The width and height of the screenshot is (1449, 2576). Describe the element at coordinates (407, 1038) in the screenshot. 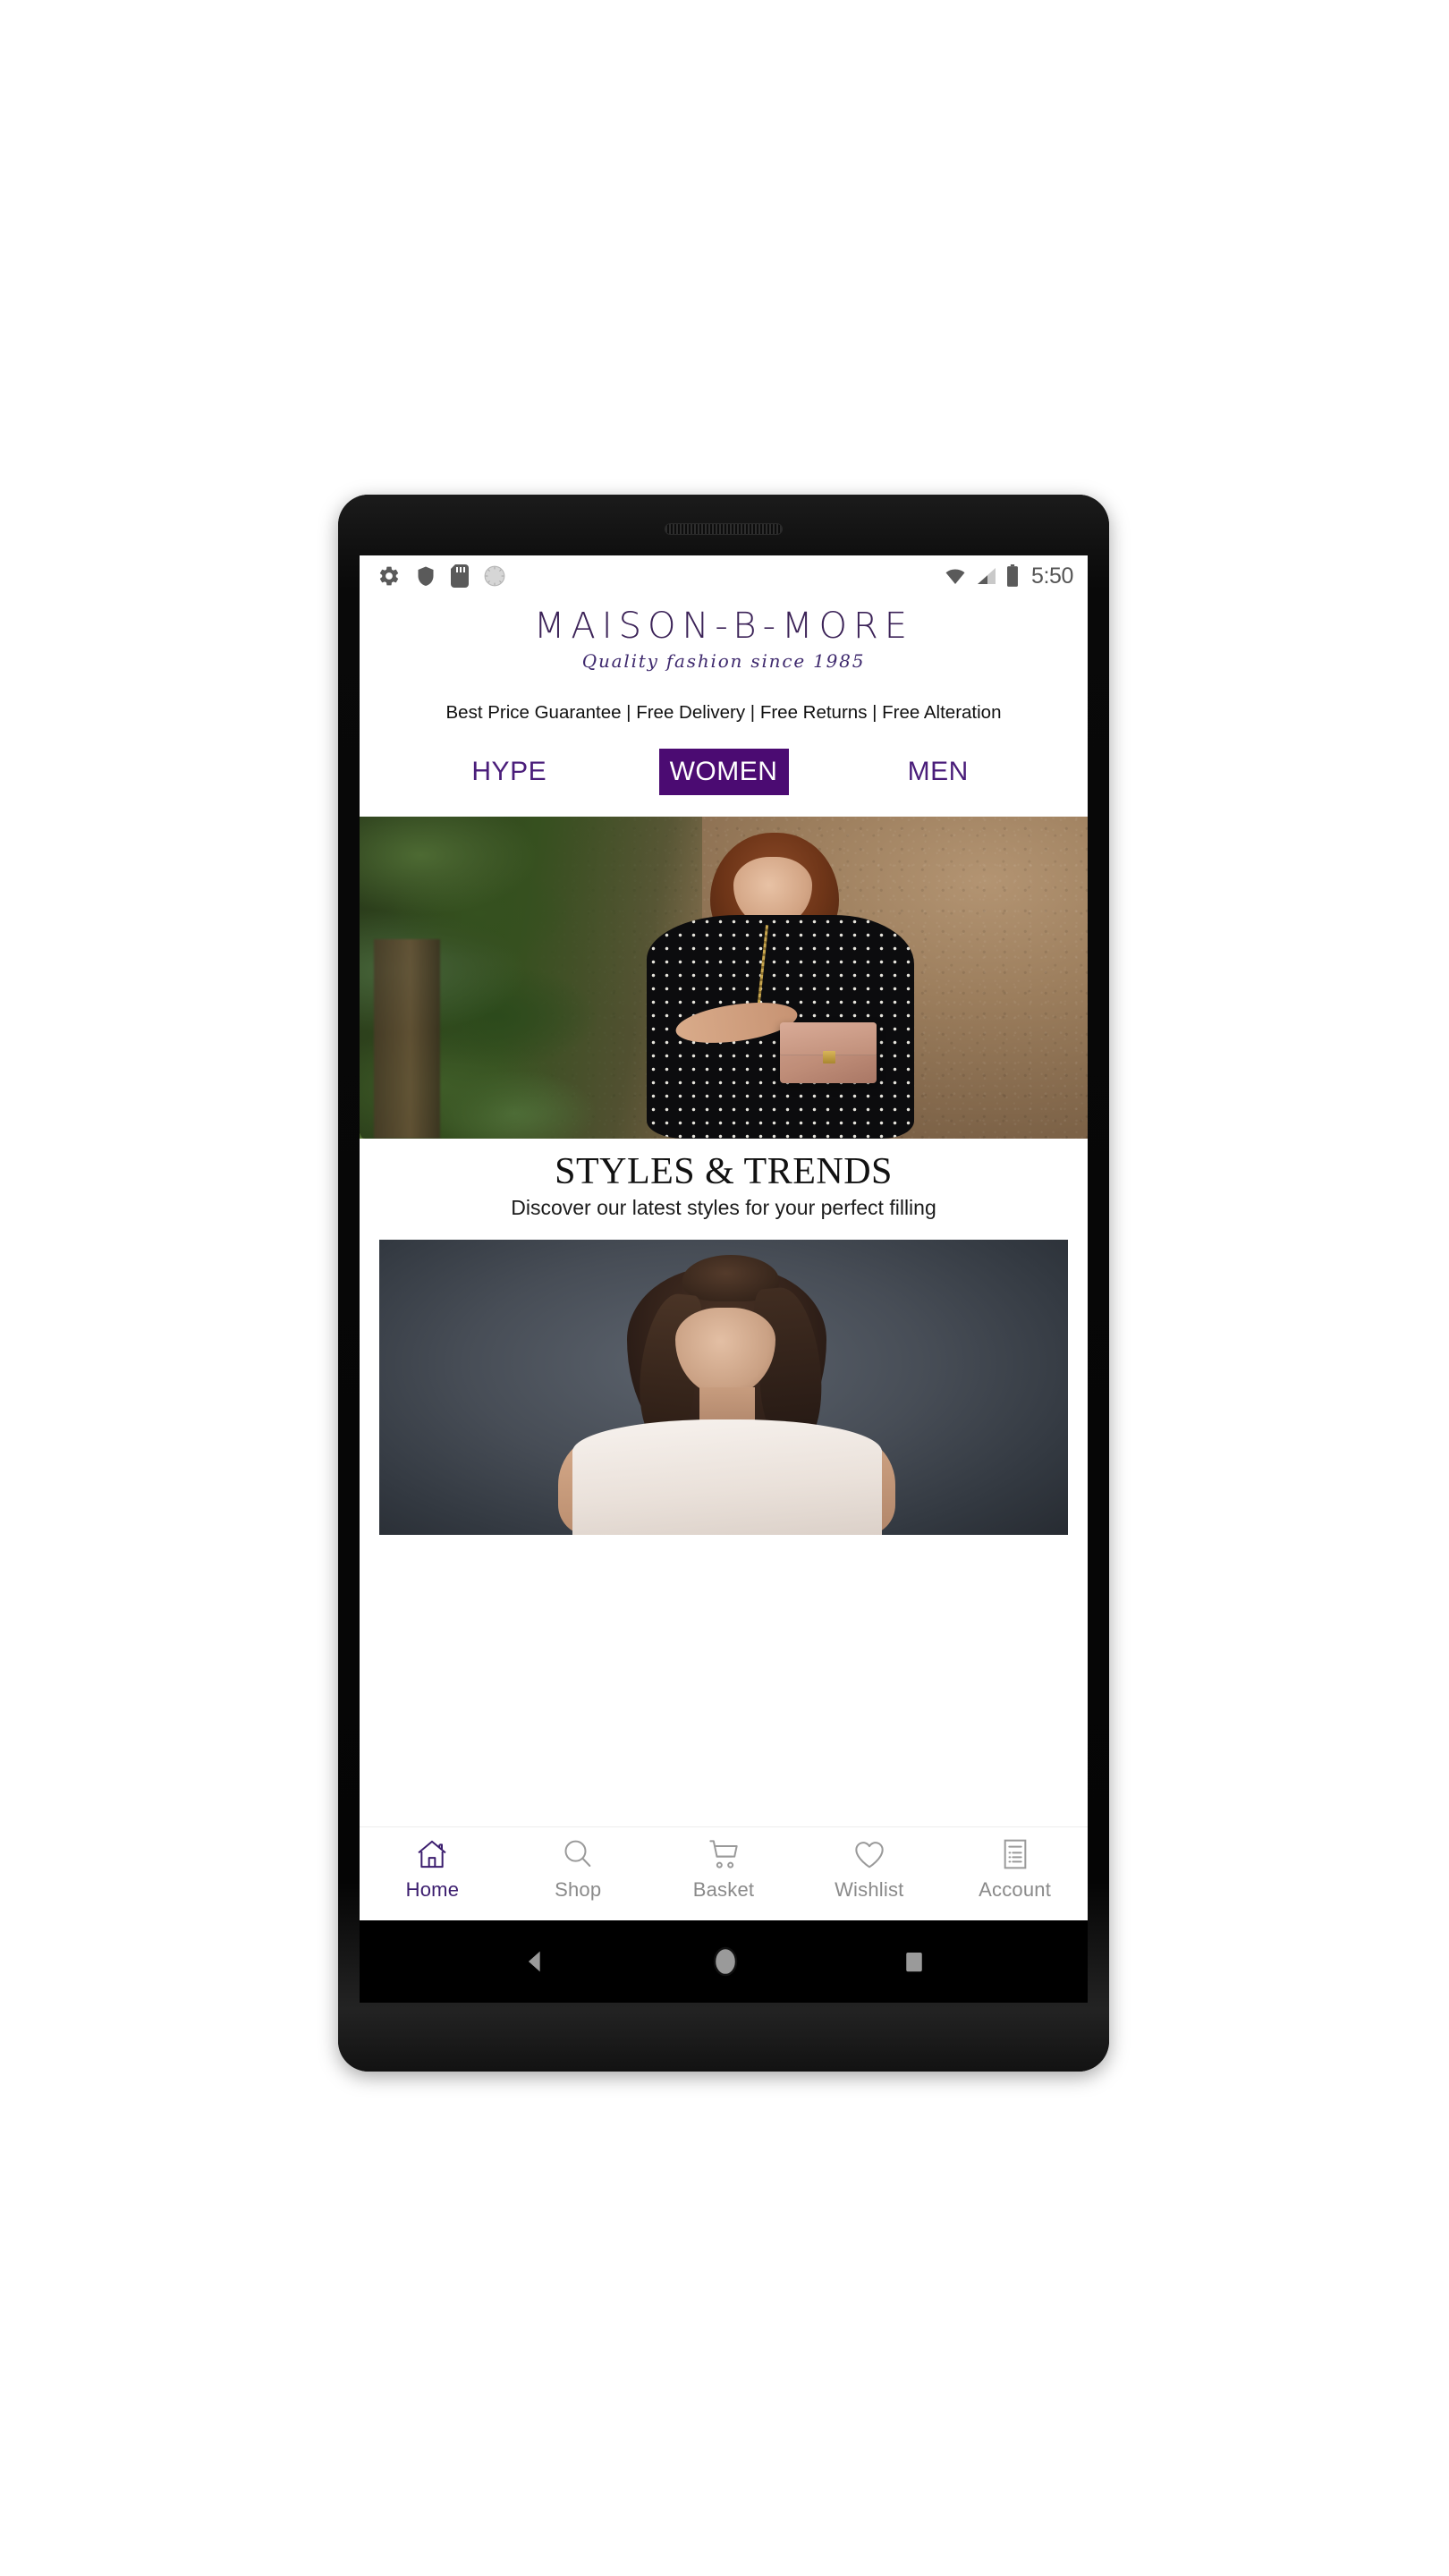

I see `hero-tree-trunk` at that location.